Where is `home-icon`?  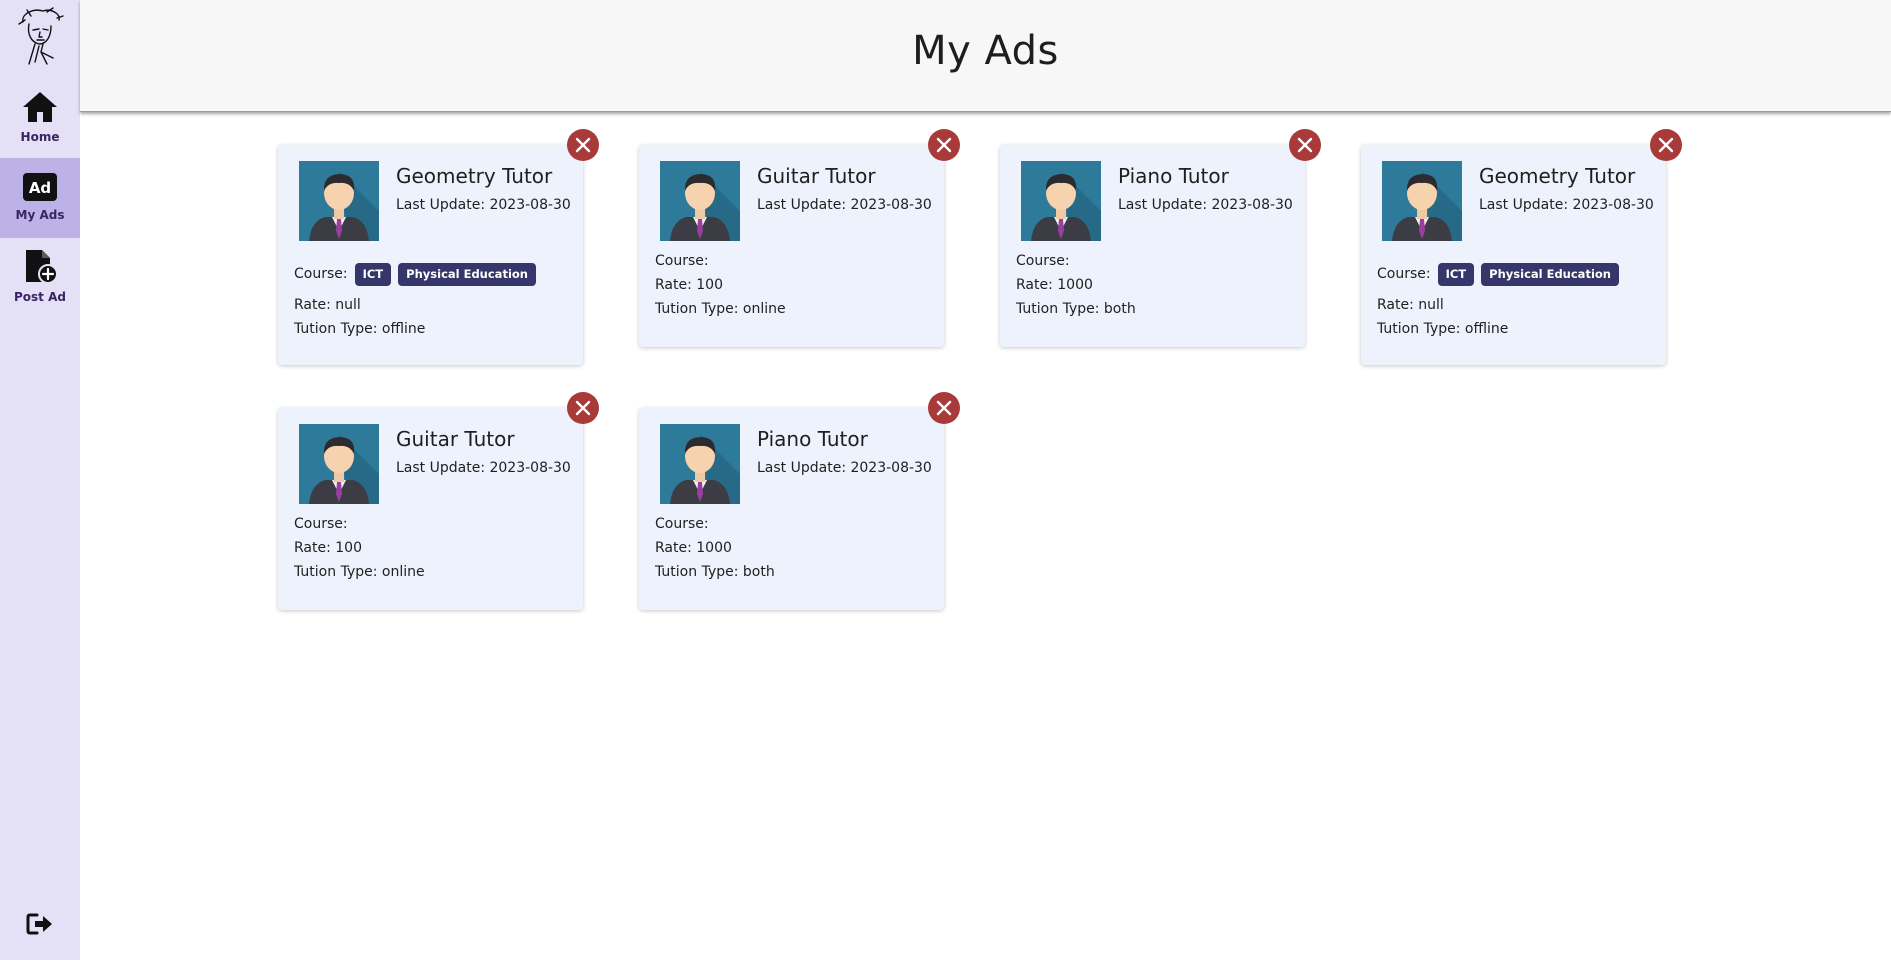 home-icon is located at coordinates (40, 107).